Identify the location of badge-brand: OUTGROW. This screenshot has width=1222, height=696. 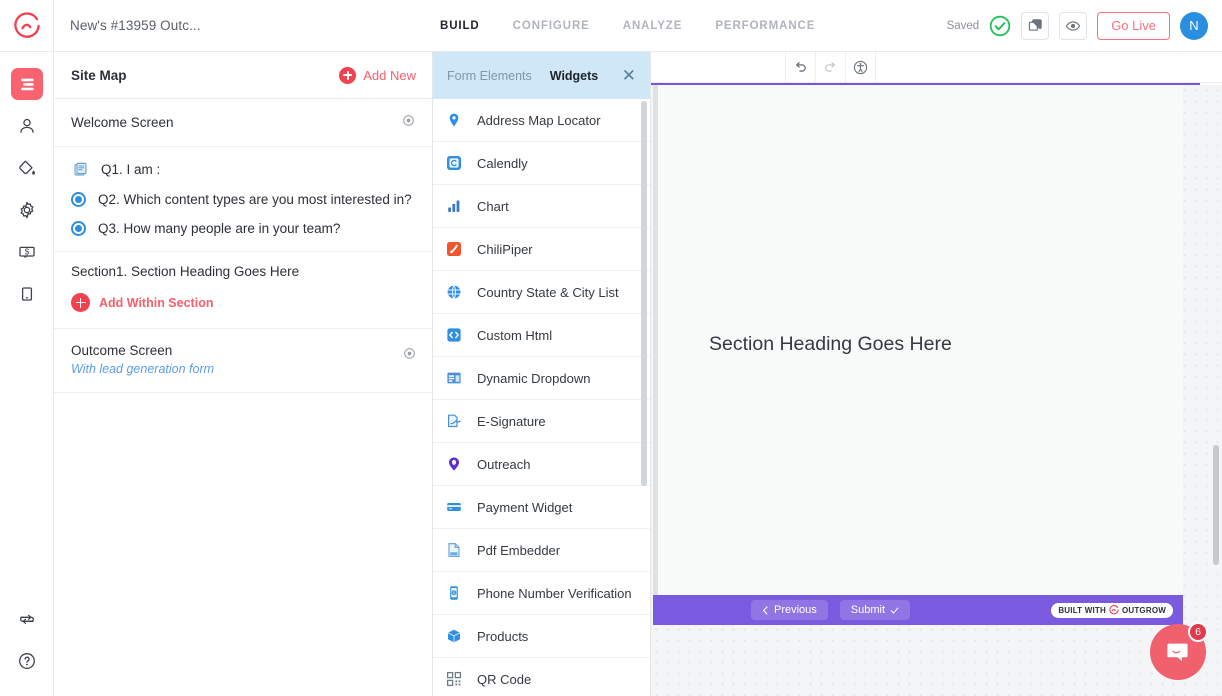
(1143, 610).